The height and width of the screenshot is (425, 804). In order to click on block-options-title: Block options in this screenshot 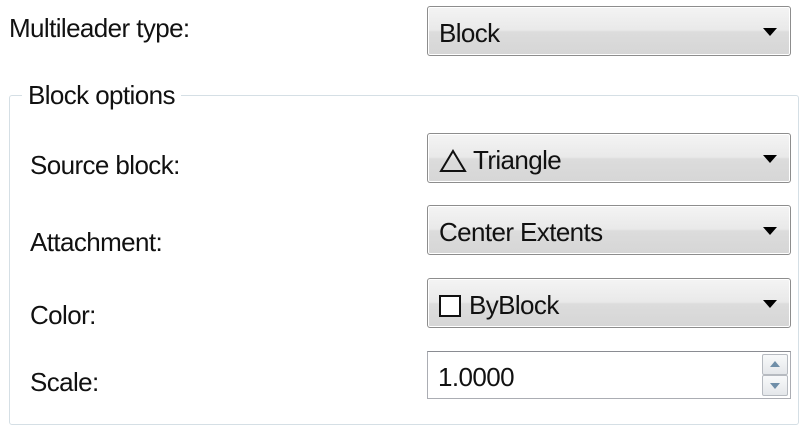, I will do `click(101, 95)`.